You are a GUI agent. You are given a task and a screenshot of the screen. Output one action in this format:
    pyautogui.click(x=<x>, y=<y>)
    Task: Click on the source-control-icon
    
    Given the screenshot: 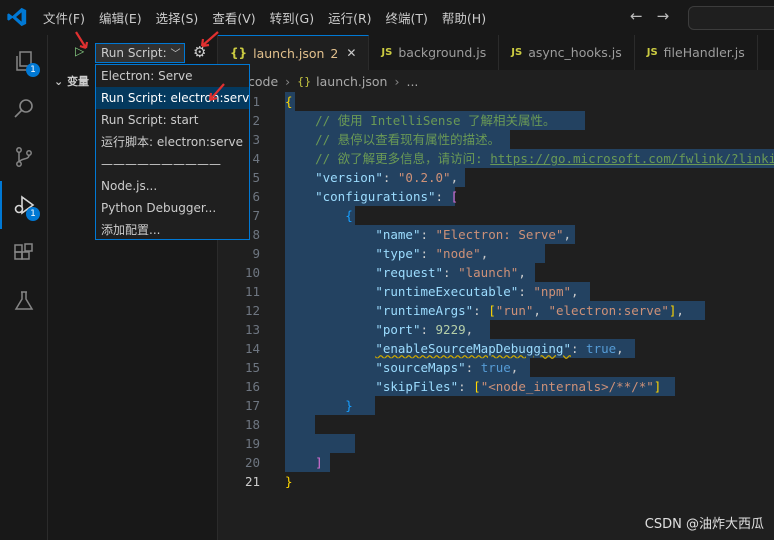 What is the action you would take?
    pyautogui.click(x=24, y=157)
    